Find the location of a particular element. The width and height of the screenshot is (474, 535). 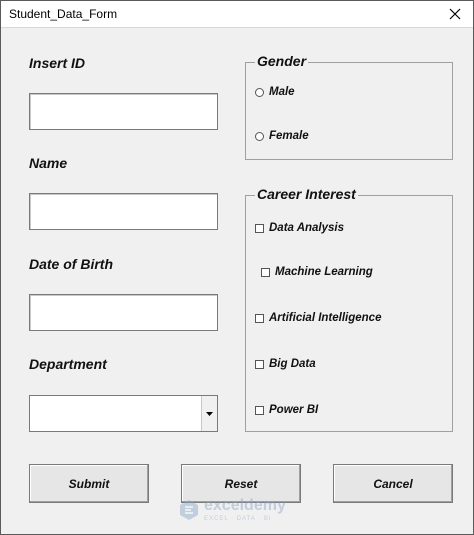

machine-learning-checkbox is located at coordinates (265, 272).